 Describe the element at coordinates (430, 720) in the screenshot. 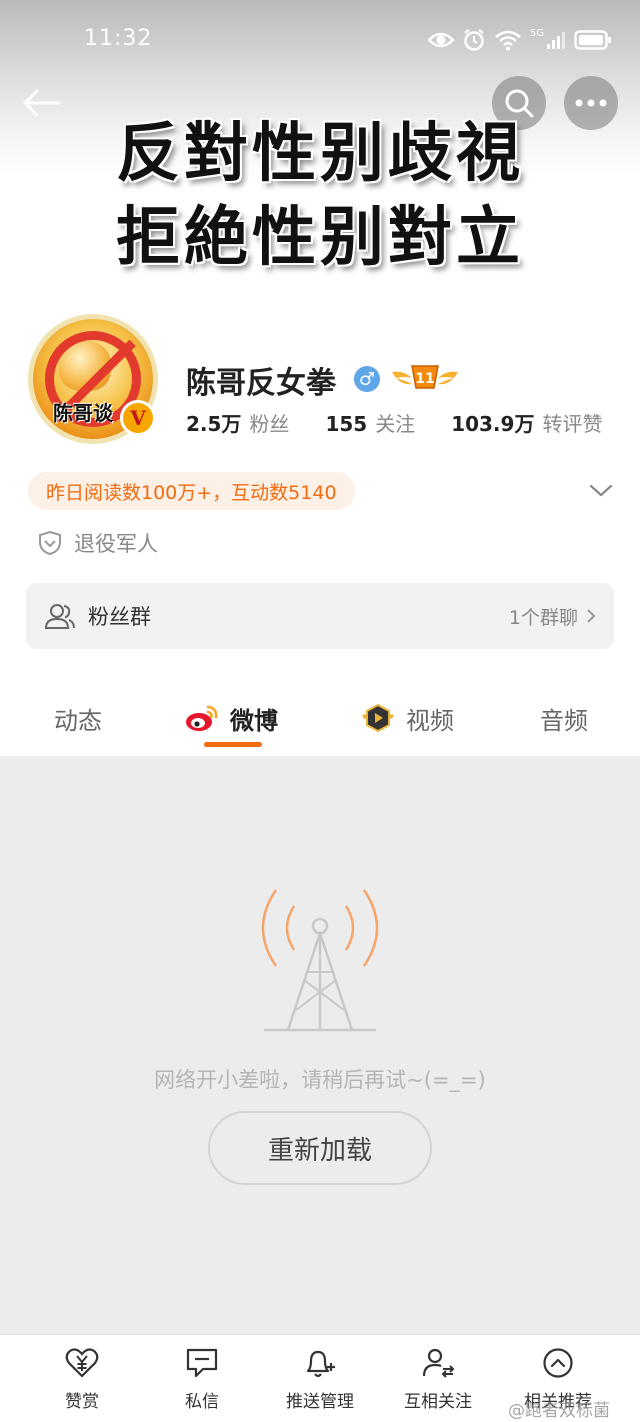

I see `tab-label: 视频` at that location.